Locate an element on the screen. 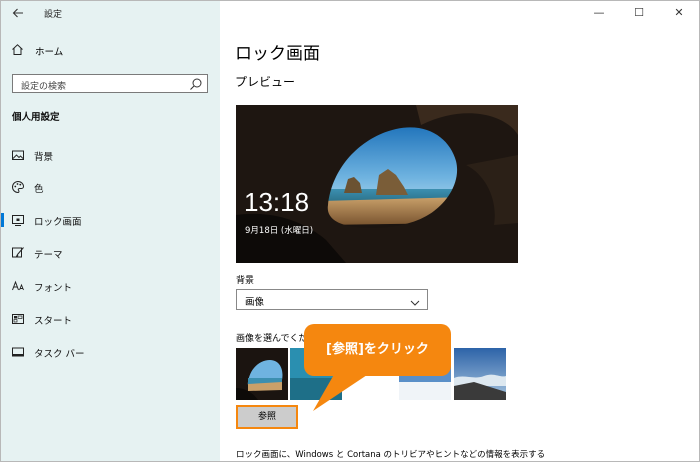 The height and width of the screenshot is (462, 700). window-controls: — ☐ ✕ is located at coordinates (639, 13).